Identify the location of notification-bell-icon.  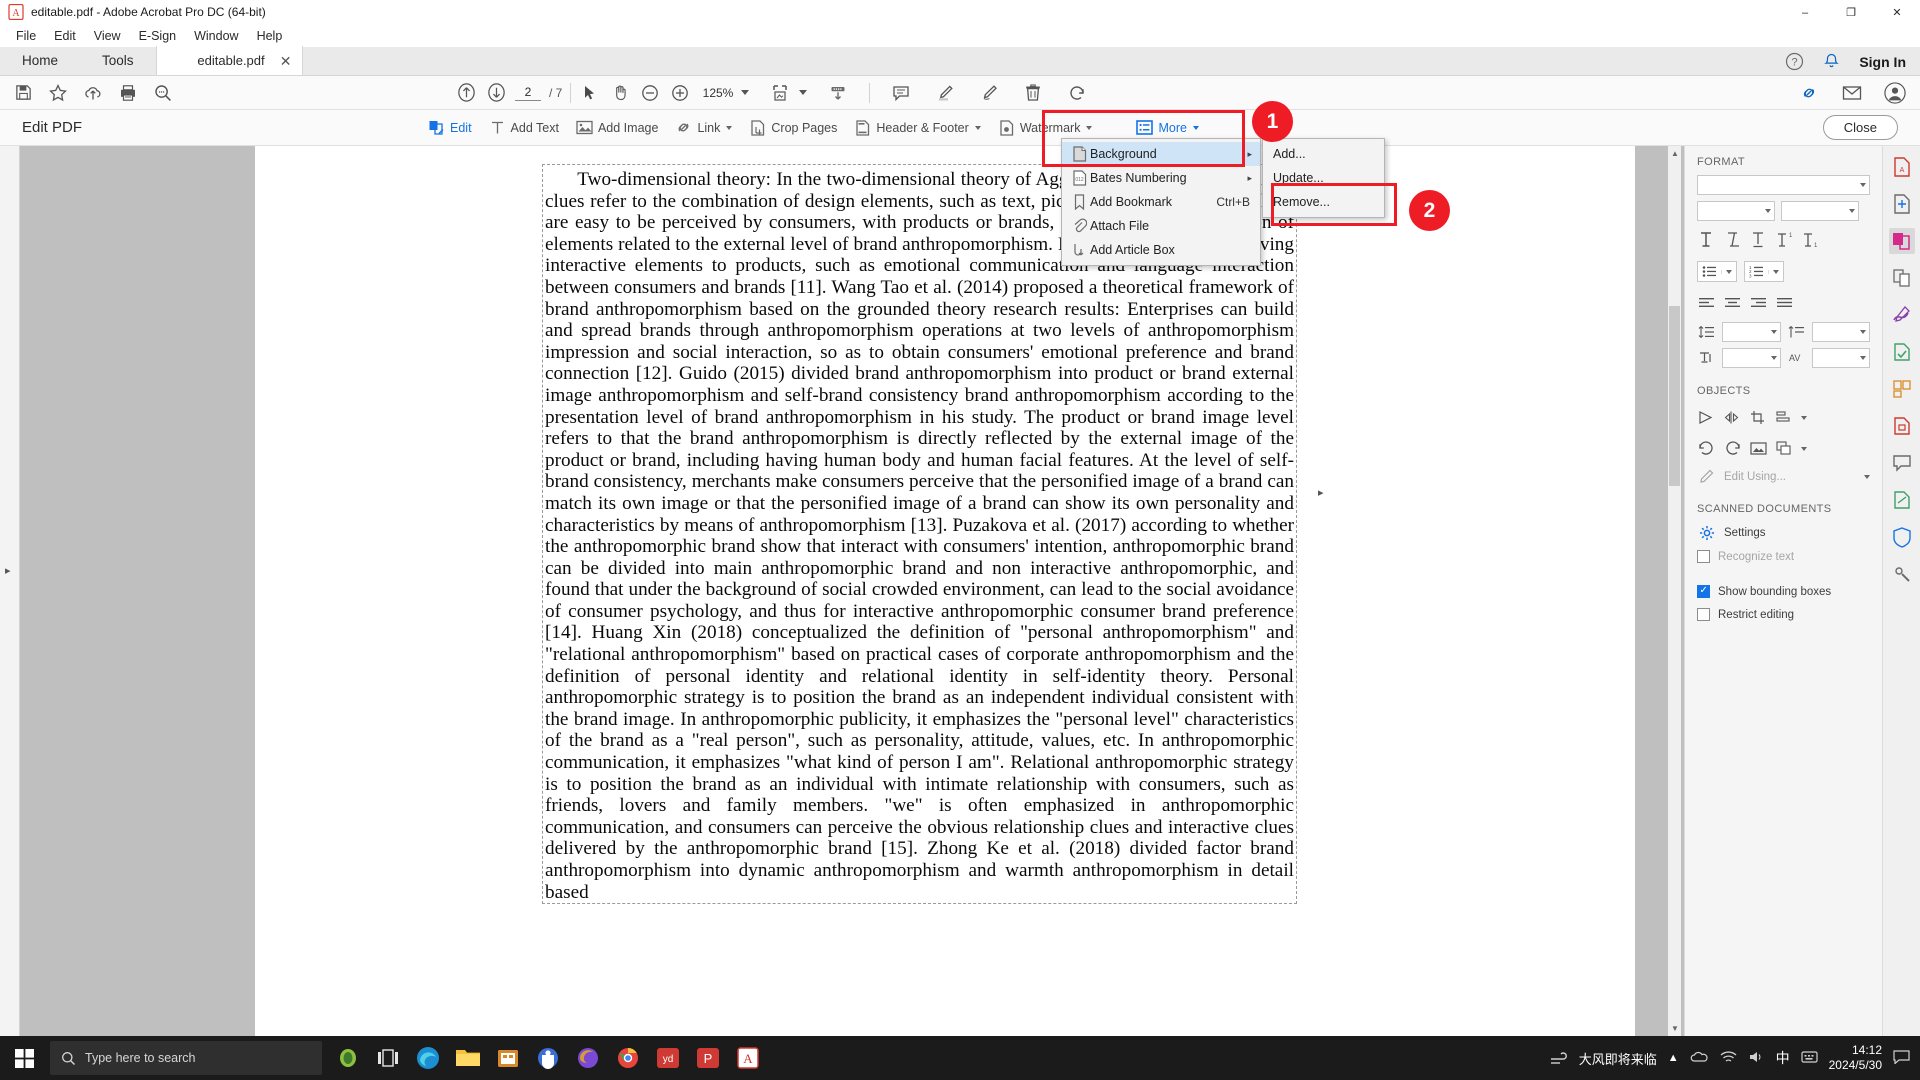
(1831, 61).